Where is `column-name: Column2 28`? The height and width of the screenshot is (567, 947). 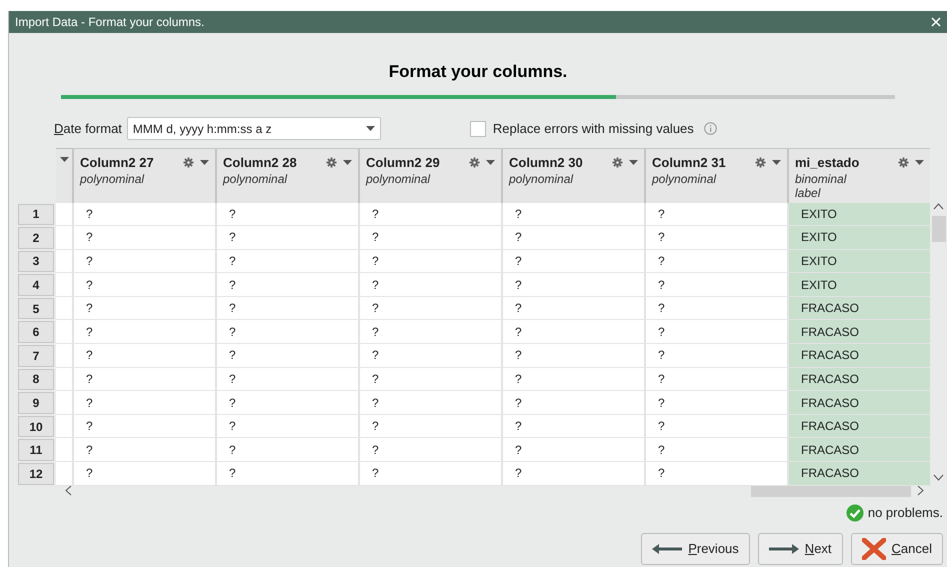
column-name: Column2 28 is located at coordinates (260, 163).